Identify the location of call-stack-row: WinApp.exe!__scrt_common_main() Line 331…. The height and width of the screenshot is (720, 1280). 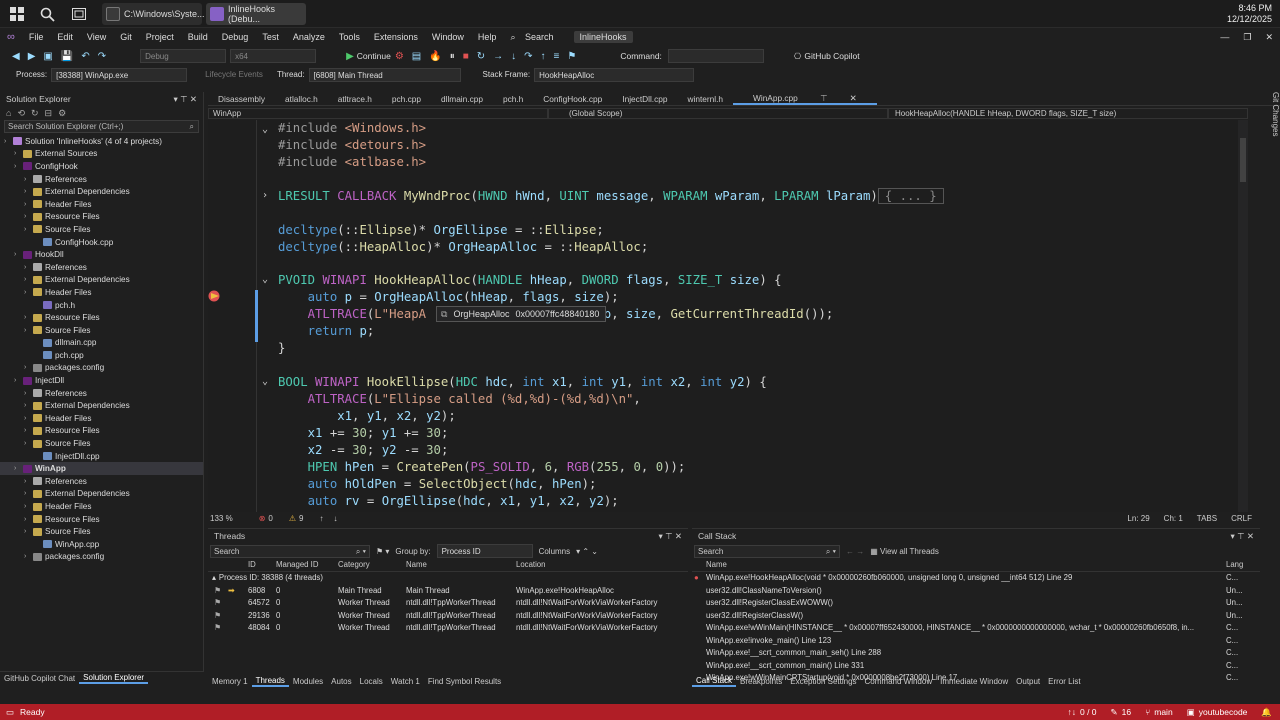
(976, 665).